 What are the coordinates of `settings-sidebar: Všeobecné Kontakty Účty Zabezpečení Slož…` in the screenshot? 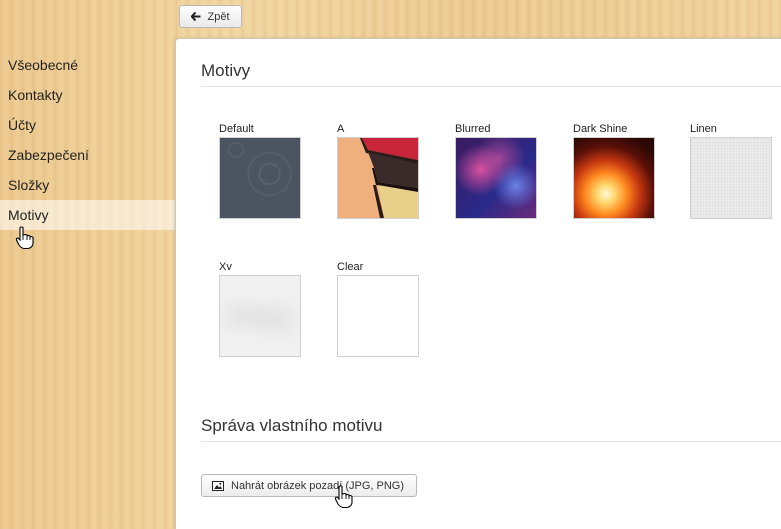 It's located at (87, 140).